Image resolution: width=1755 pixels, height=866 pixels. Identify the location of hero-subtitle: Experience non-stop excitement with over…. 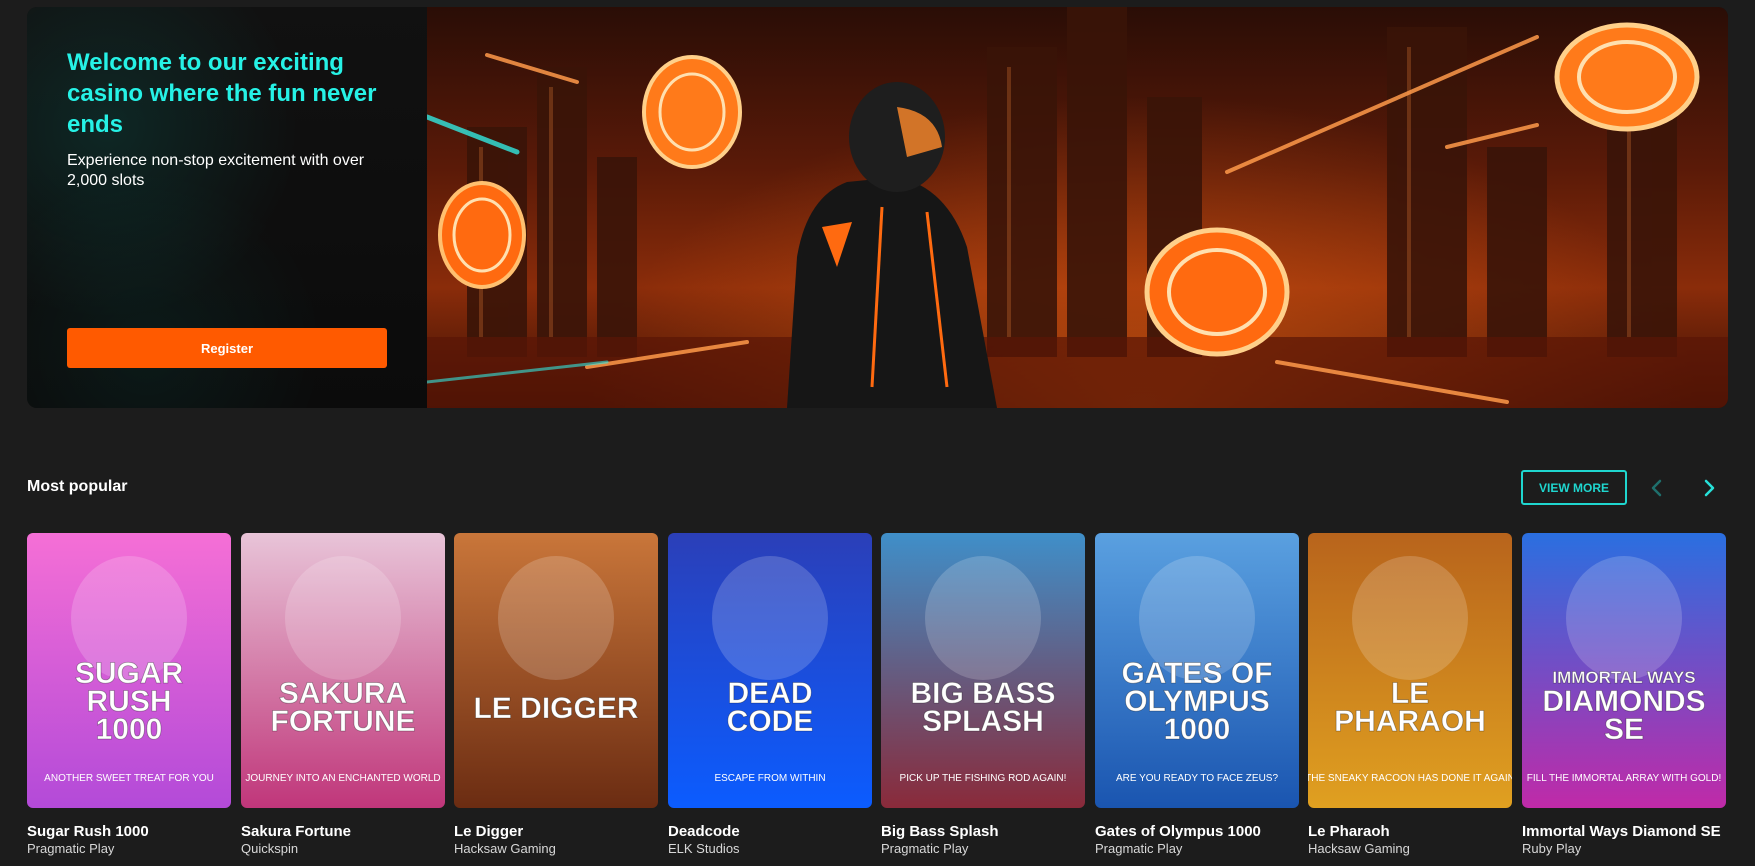
(216, 170).